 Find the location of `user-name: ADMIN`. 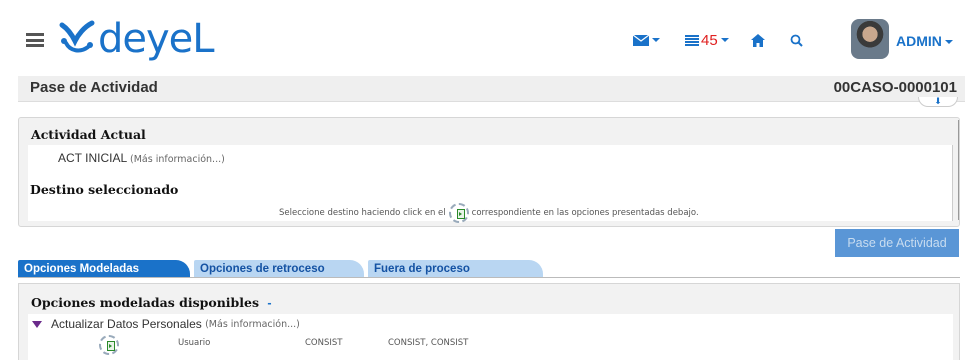

user-name: ADMIN is located at coordinates (919, 41).